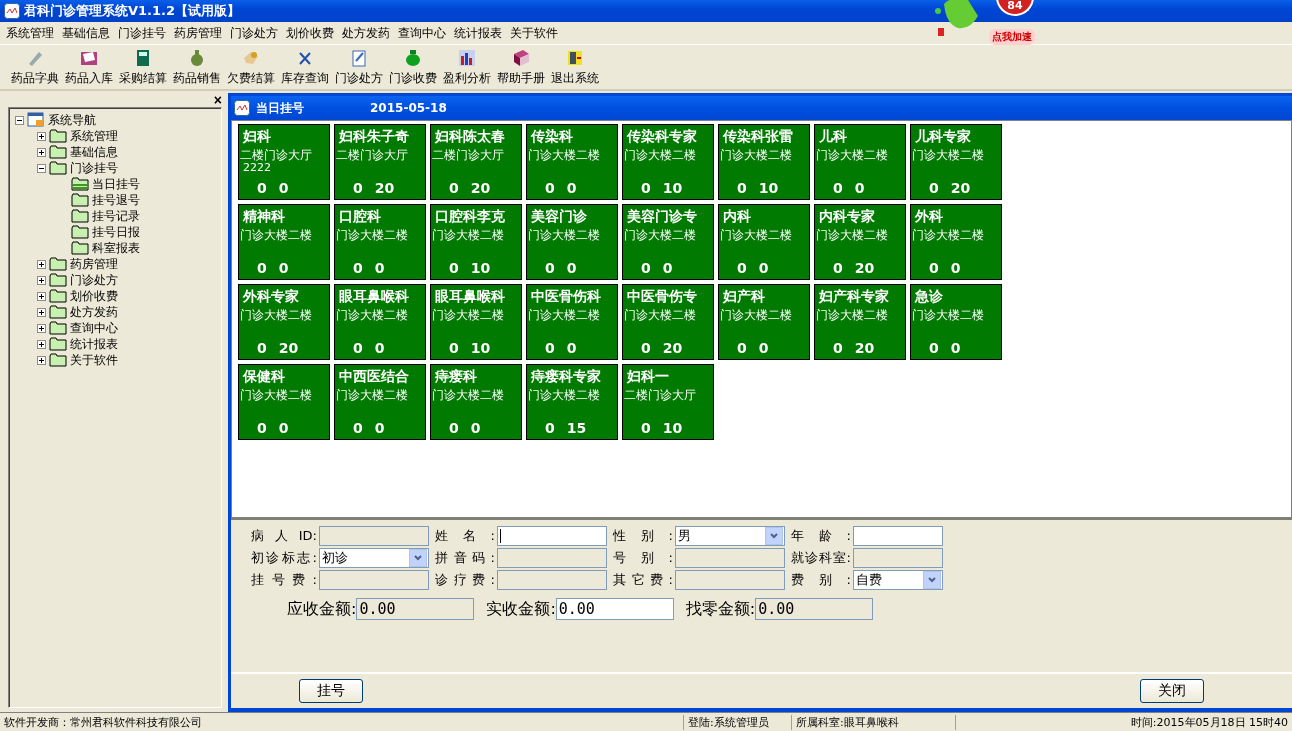  What do you see at coordinates (284, 322) in the screenshot?
I see `department-card: 外科专家 门诊大楼二楼 0 20` at bounding box center [284, 322].